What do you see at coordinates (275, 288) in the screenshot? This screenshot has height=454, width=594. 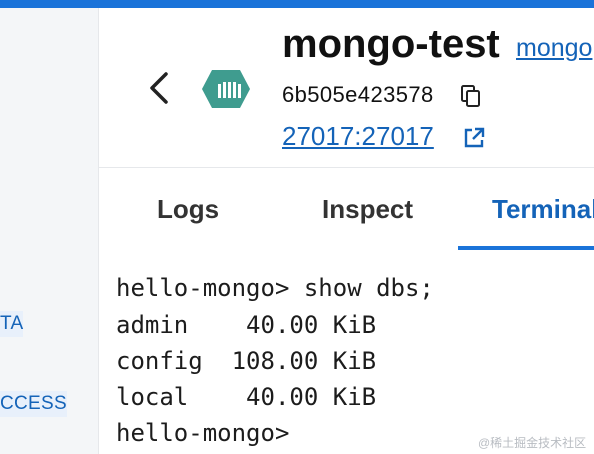 I see `terminal-line: hello-mongo> show dbs;` at bounding box center [275, 288].